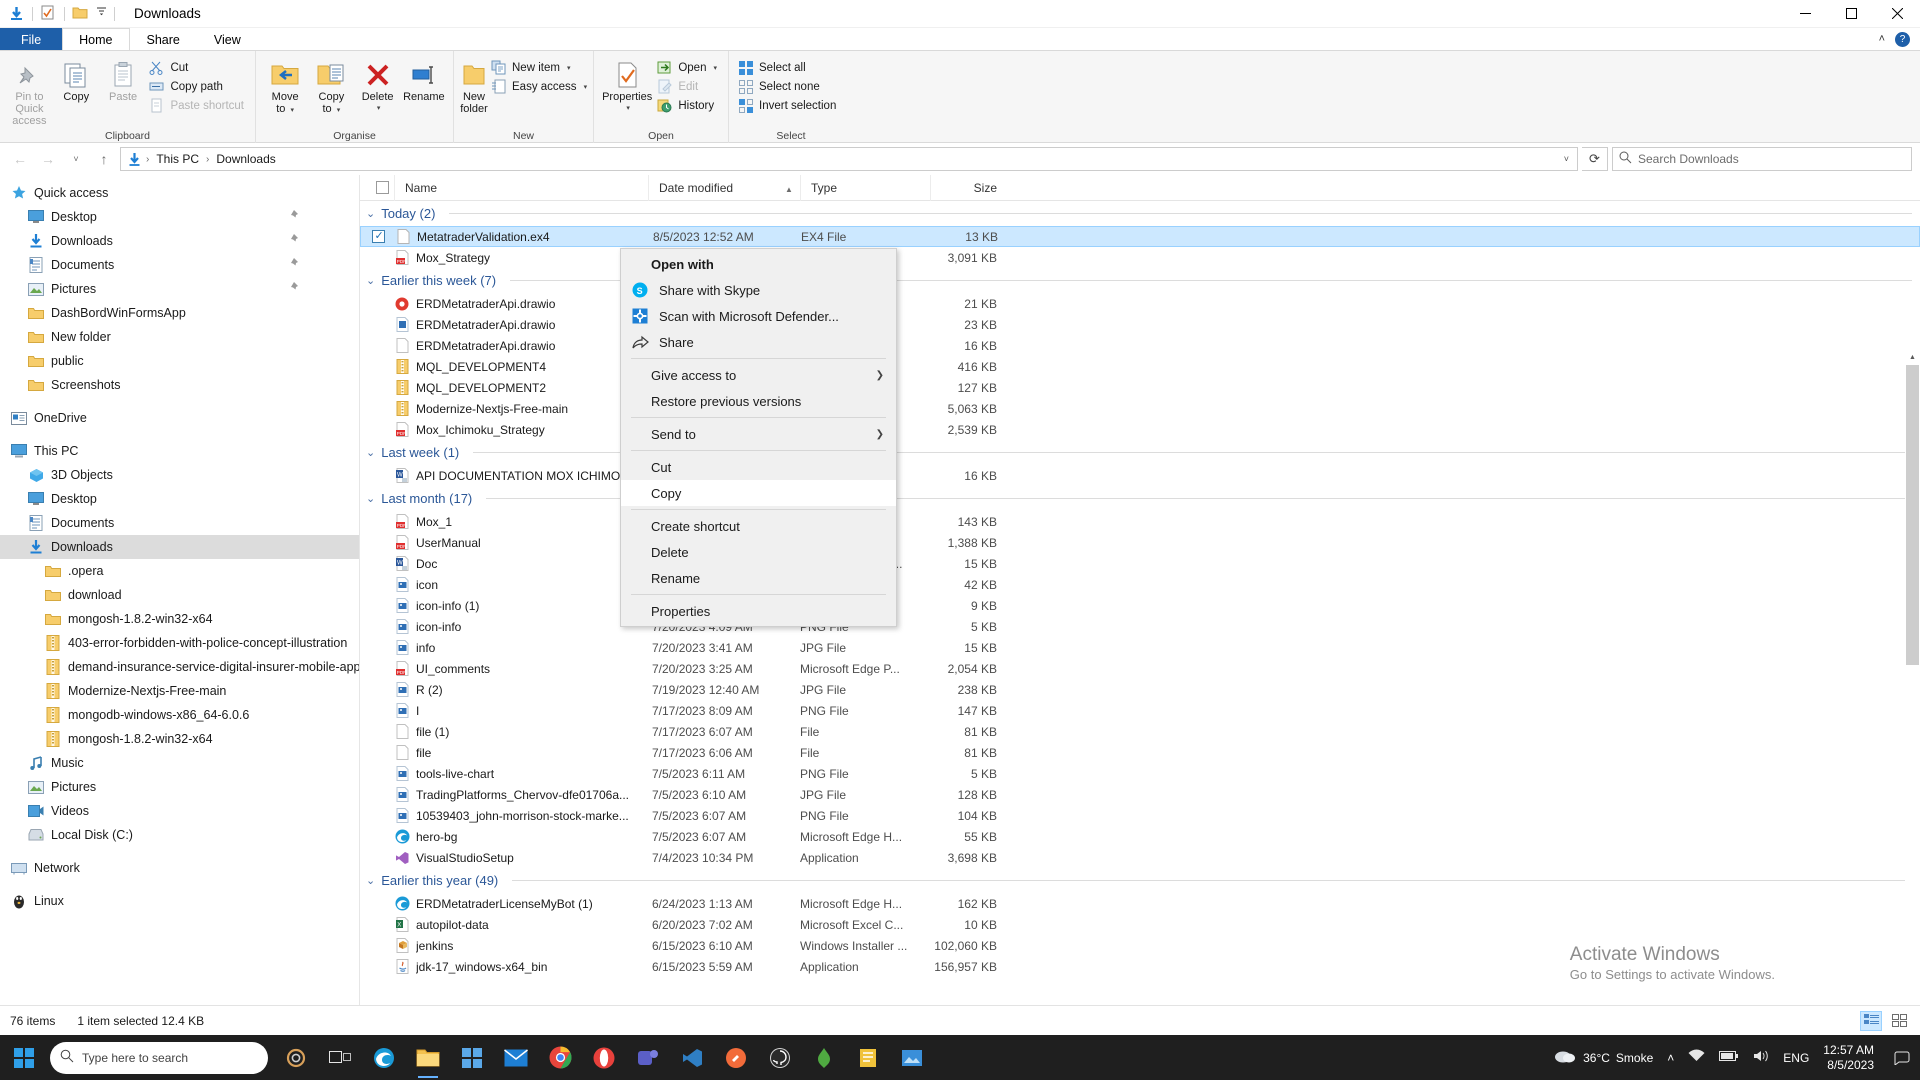 This screenshot has height=1080, width=1920. I want to click on help-icon: ?, so click(1902, 39).